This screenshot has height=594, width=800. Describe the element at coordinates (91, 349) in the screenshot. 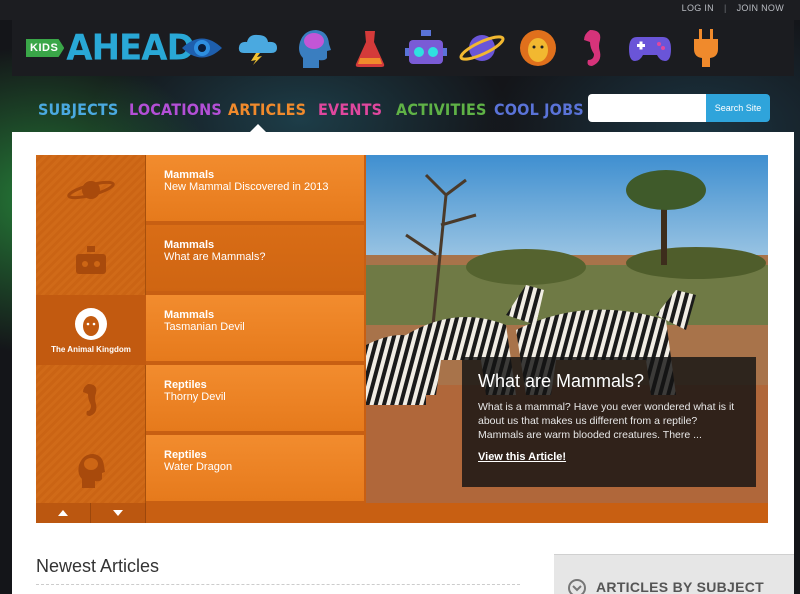

I see `active-category-label: The Animal Kingdom` at that location.